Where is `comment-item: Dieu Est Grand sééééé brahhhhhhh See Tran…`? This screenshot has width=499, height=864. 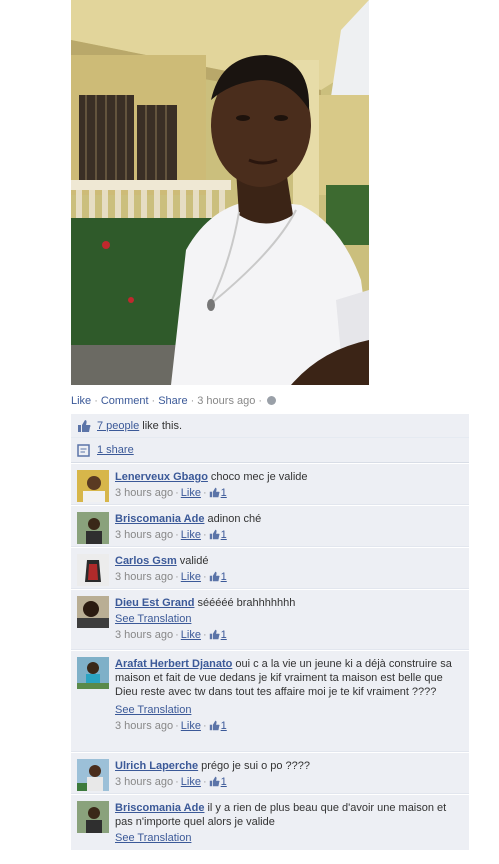
comment-item: Dieu Est Grand sééééé brahhhhhhh See Tran… is located at coordinates (270, 619).